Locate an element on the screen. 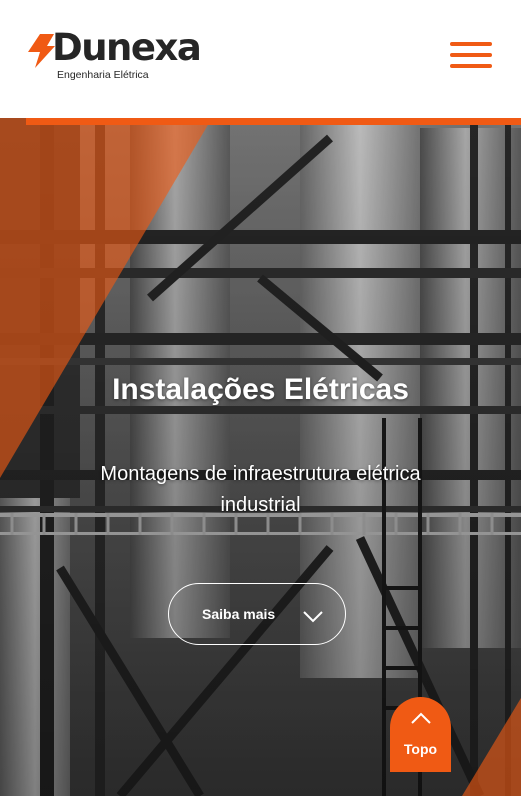 The height and width of the screenshot is (796, 521). chevron-up-icon is located at coordinates (421, 718).